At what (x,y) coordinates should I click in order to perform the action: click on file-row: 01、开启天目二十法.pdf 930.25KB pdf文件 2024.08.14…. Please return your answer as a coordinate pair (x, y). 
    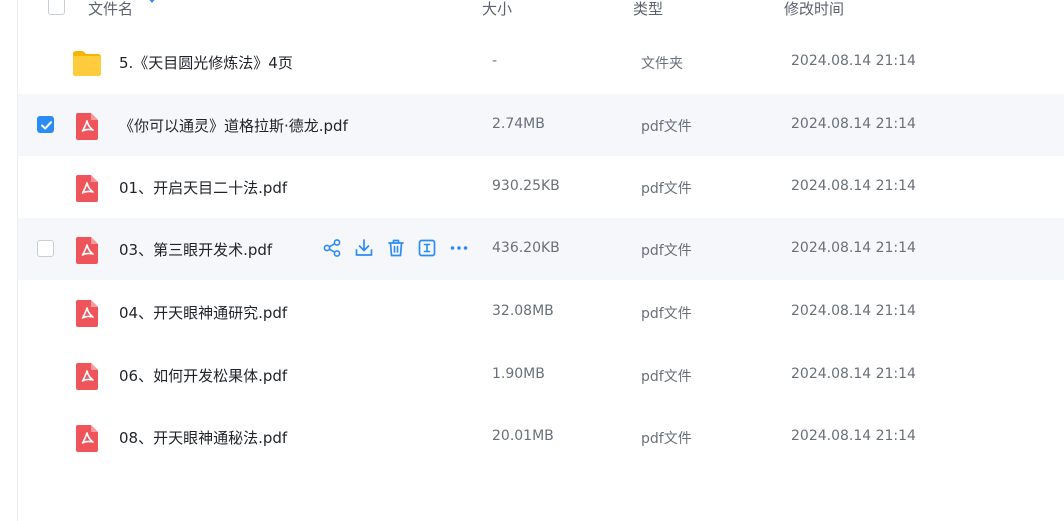
    Looking at the image, I should click on (541, 187).